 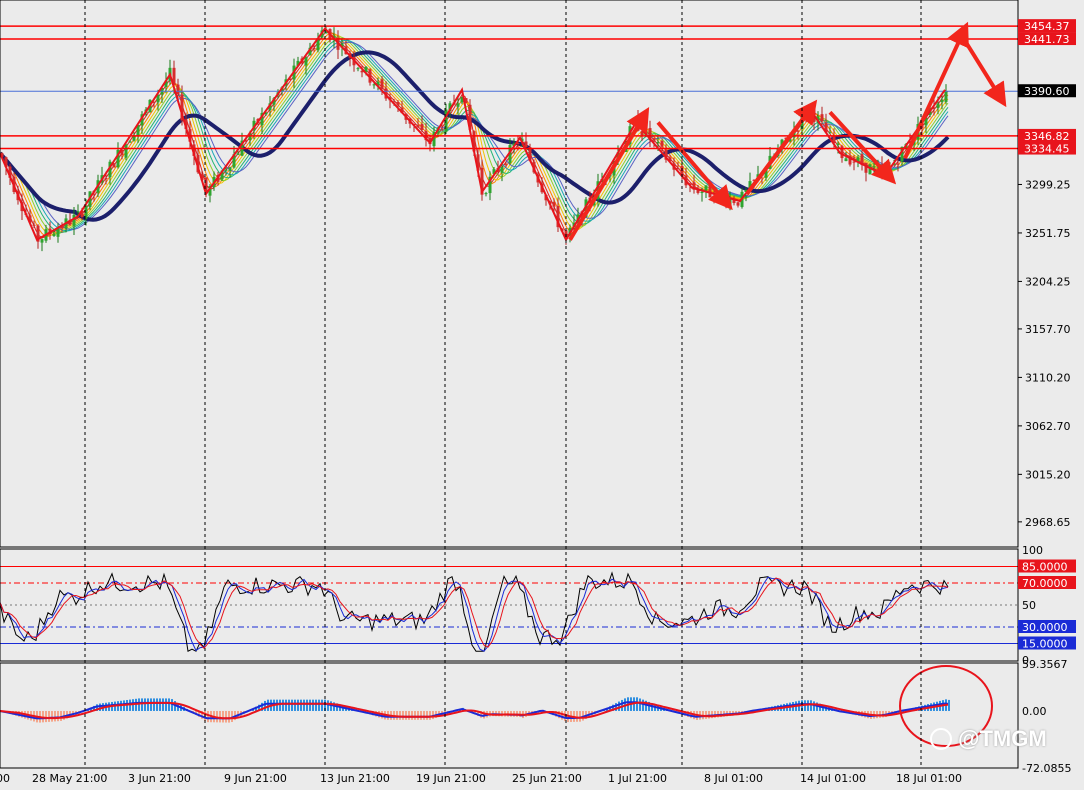 What do you see at coordinates (1002, 738) in the screenshot?
I see `watermark-text: @TMGM` at bounding box center [1002, 738].